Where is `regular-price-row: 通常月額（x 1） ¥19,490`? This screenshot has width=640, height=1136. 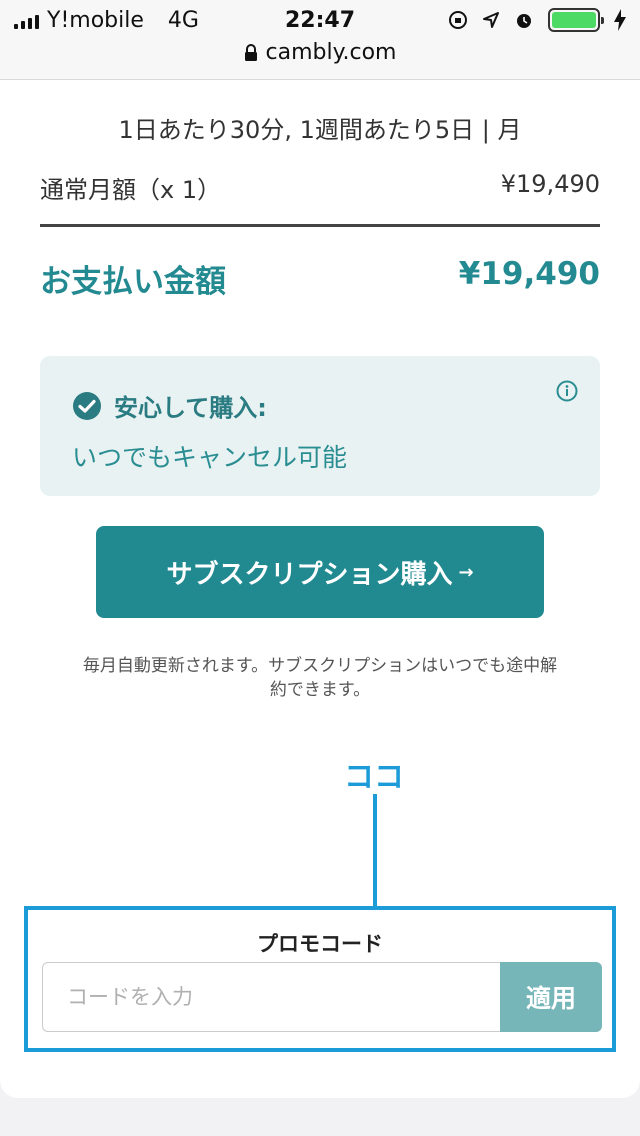 regular-price-row: 通常月額（x 1） ¥19,490 is located at coordinates (320, 187).